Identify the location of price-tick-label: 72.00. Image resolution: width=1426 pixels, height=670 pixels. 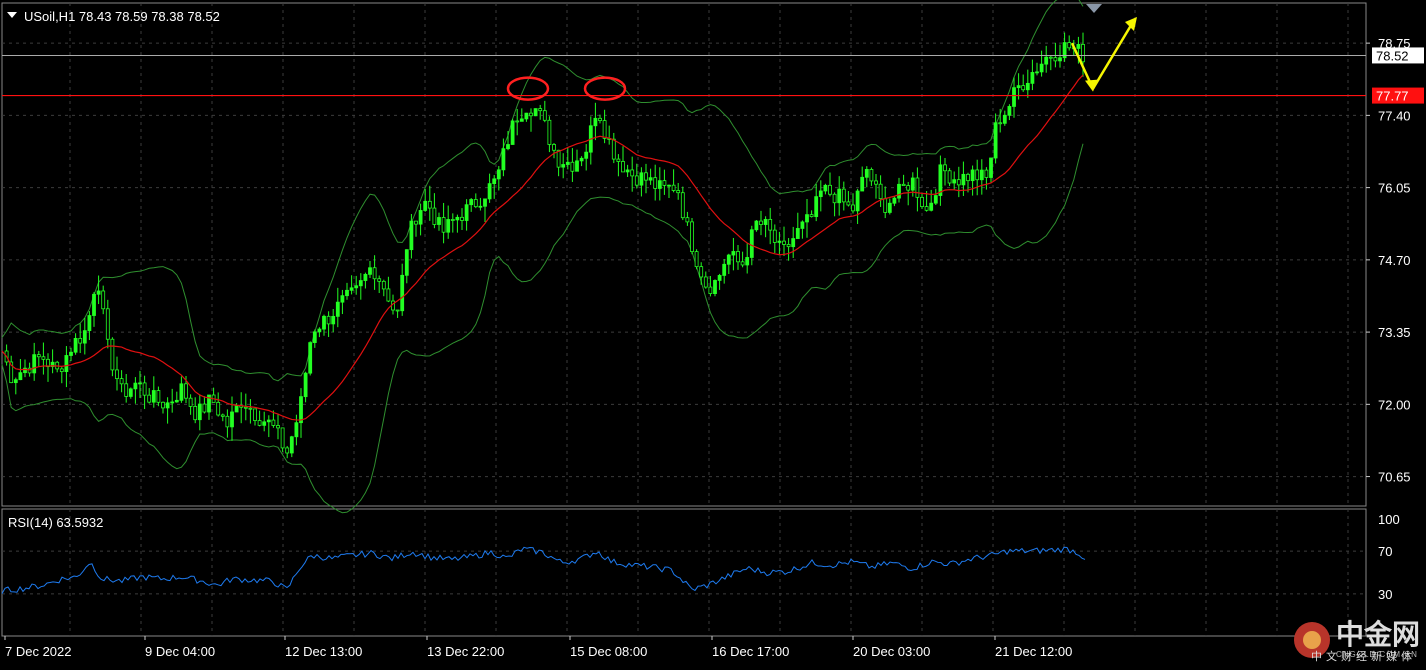
(1394, 404).